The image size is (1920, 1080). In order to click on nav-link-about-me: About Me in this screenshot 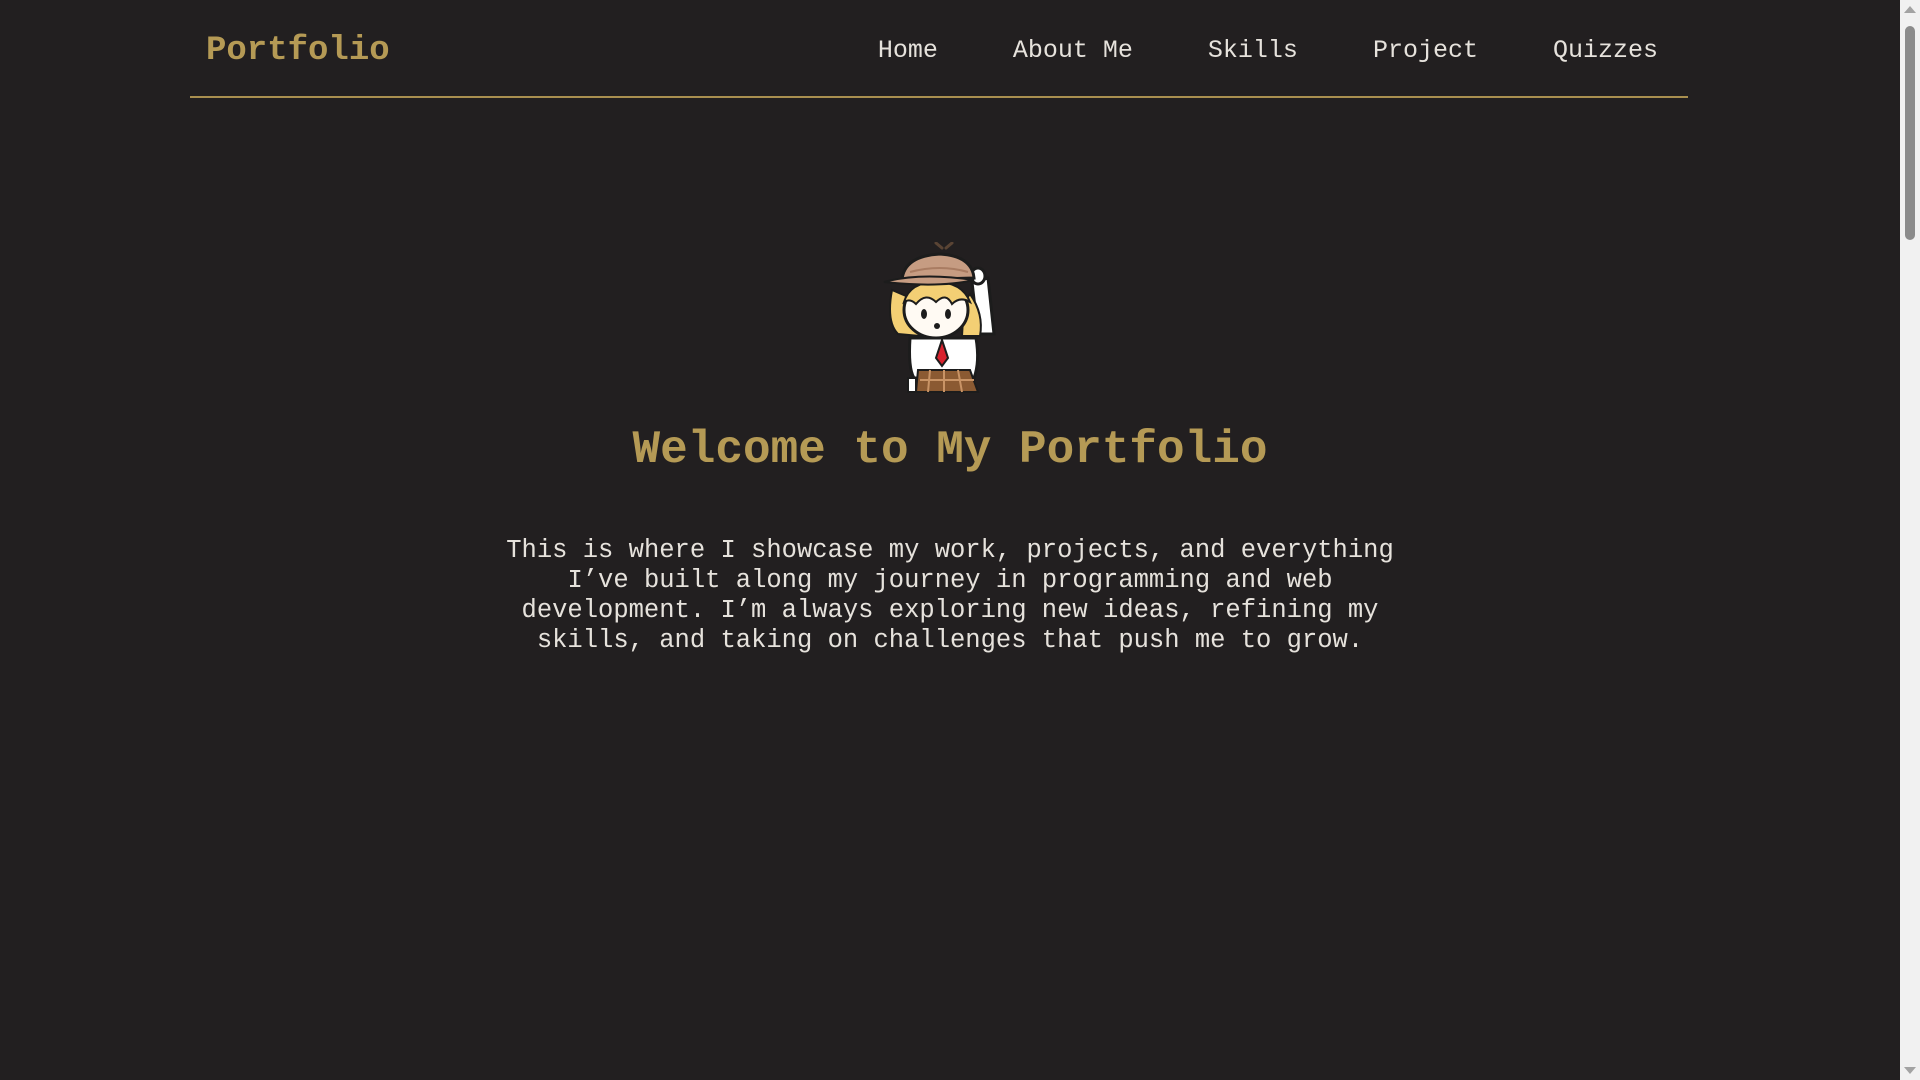, I will do `click(1073, 50)`.